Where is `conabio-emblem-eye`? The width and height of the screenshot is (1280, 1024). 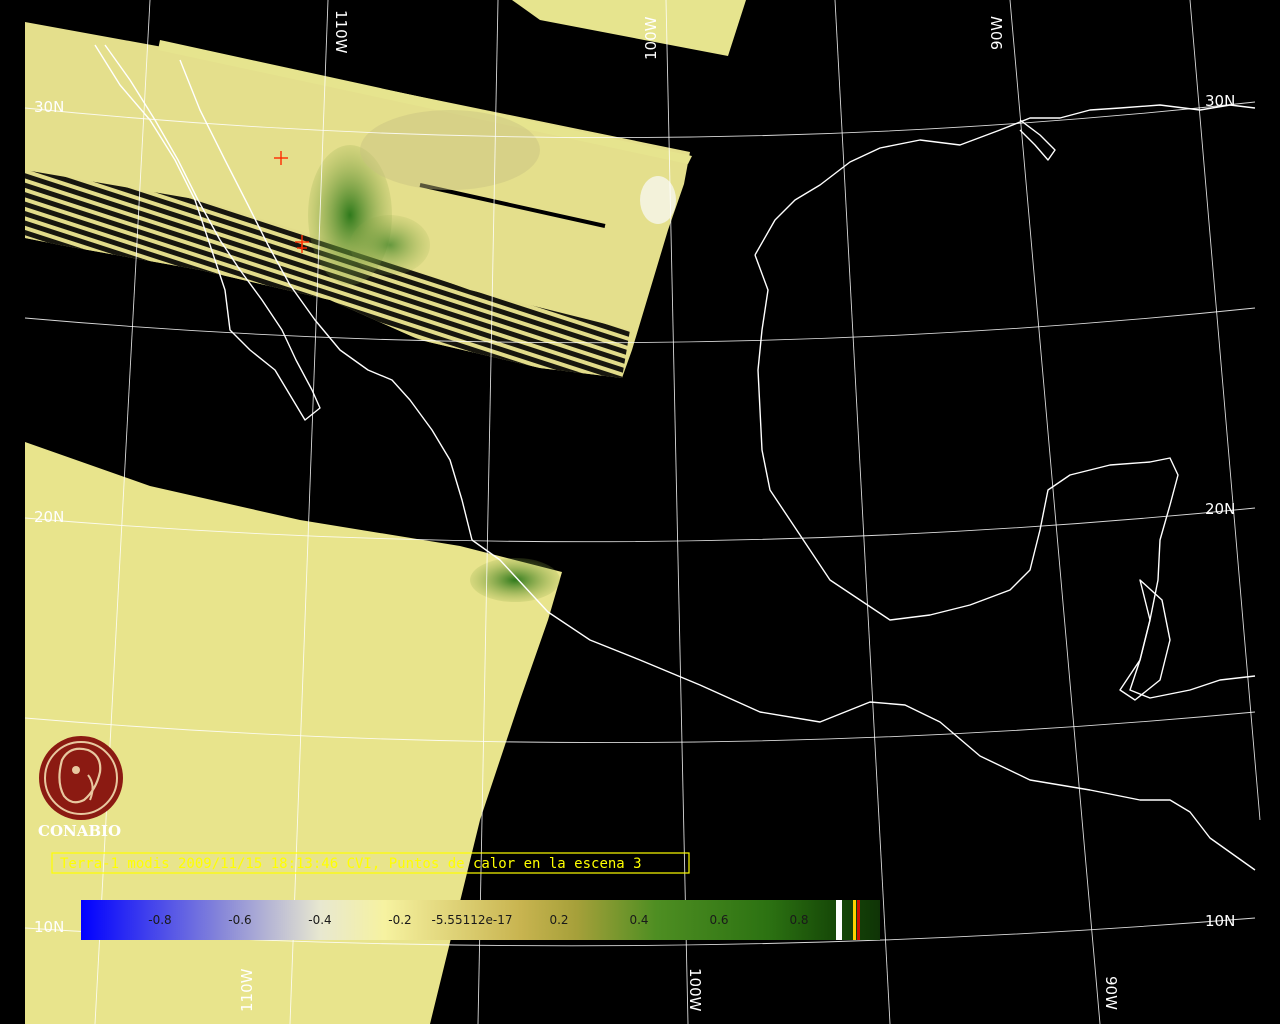 conabio-emblem-eye is located at coordinates (76, 770).